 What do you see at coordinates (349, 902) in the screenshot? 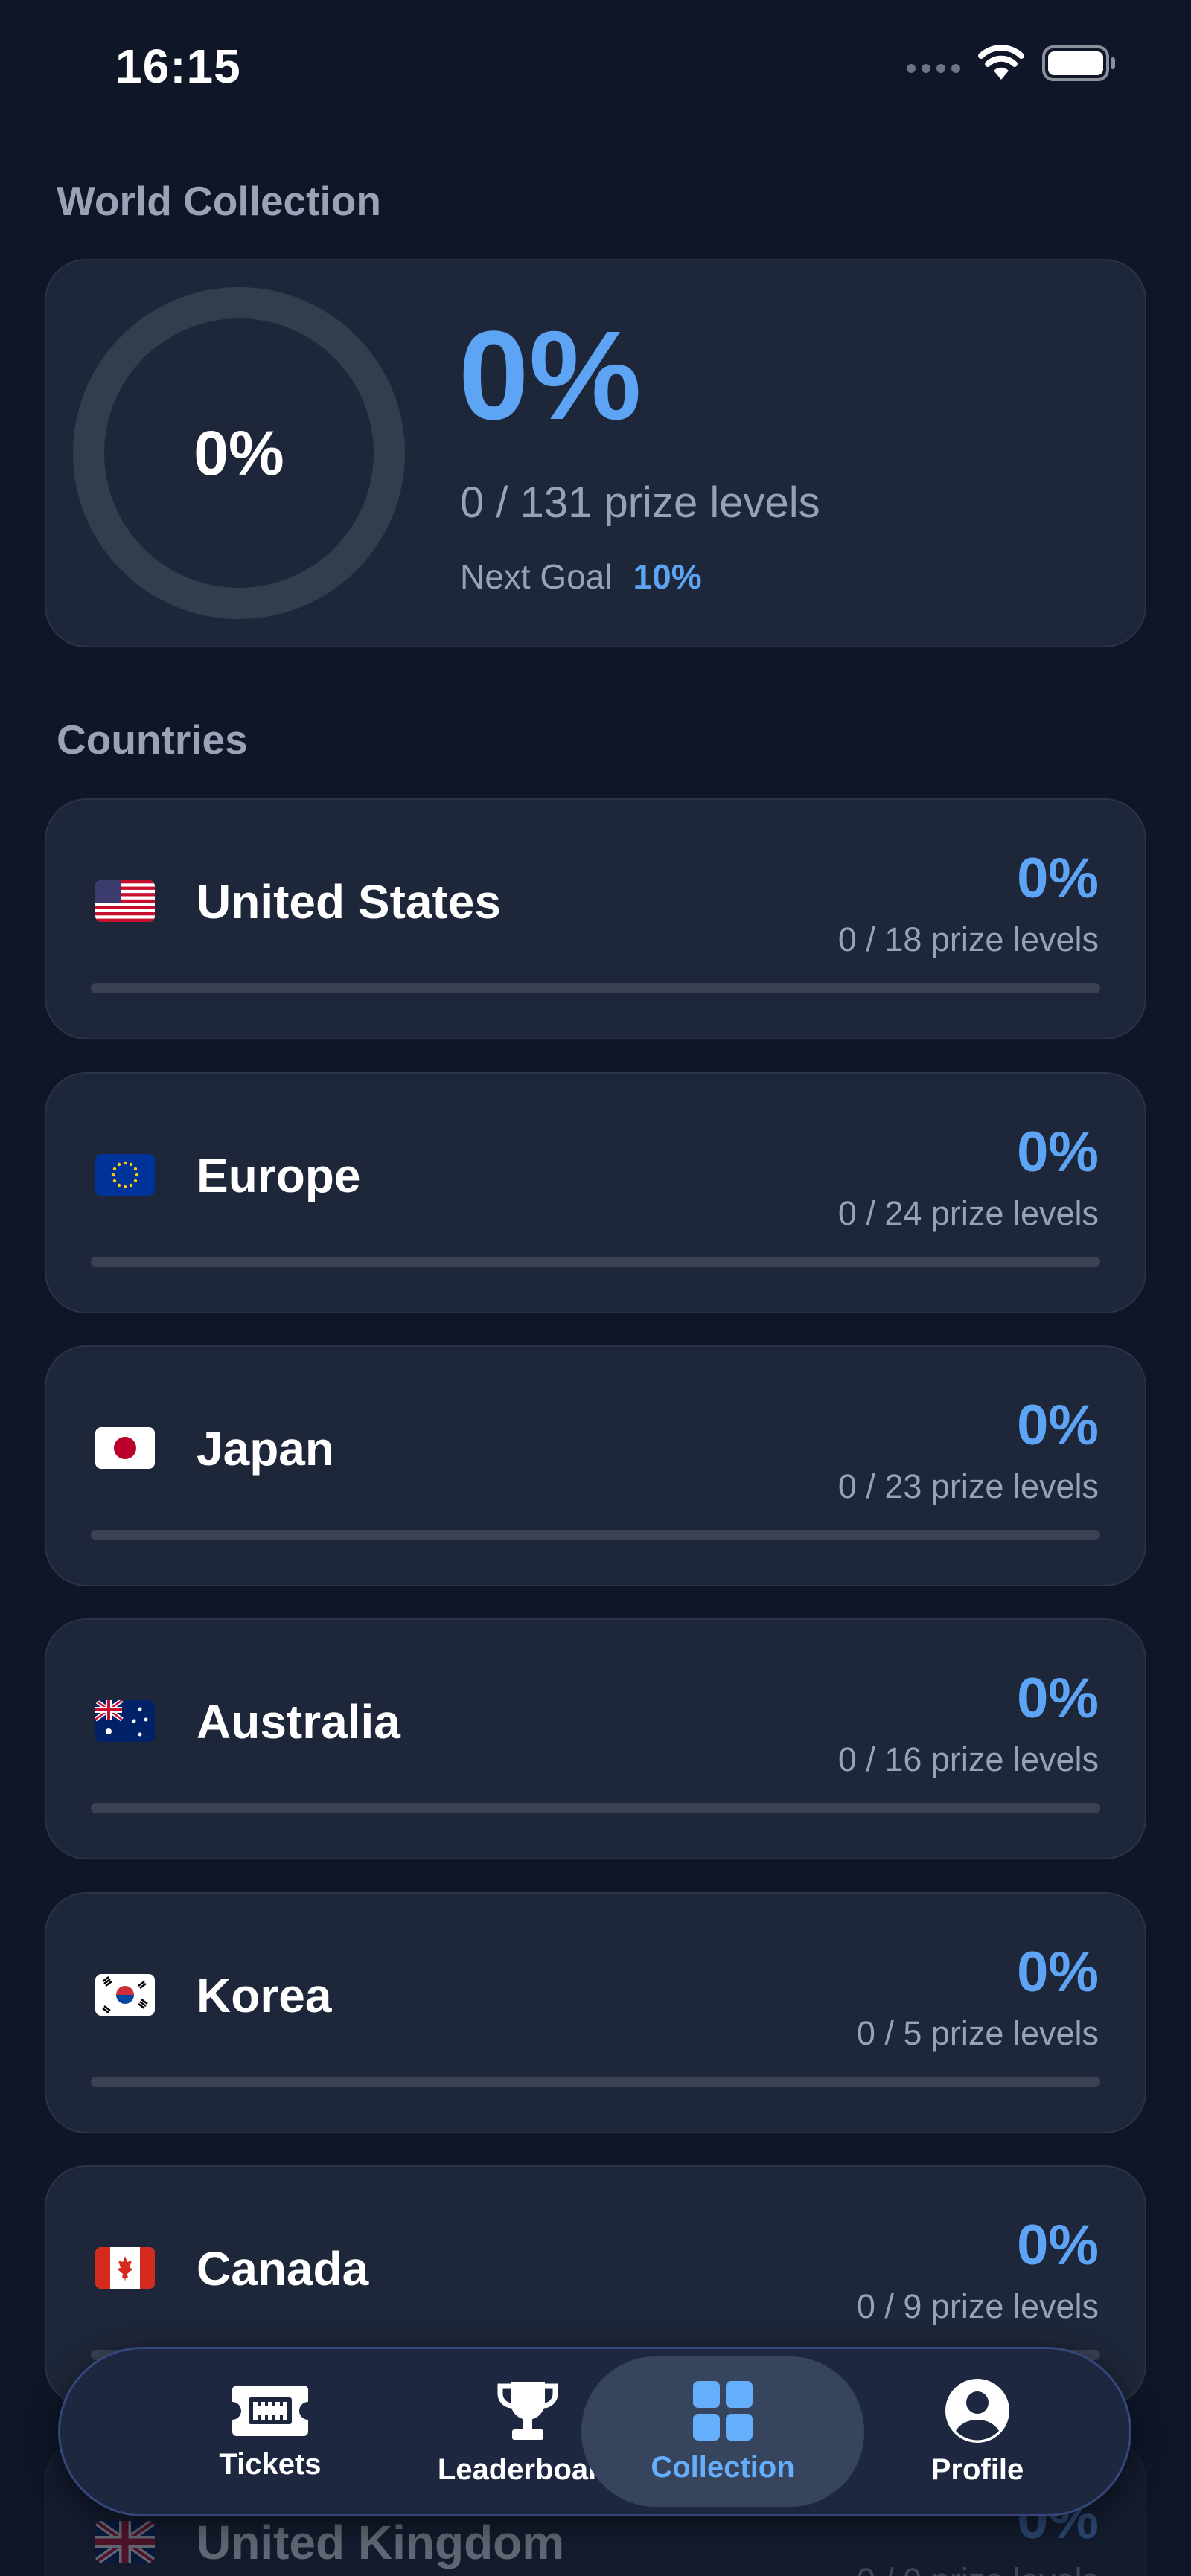
I see `country-name: United States` at bounding box center [349, 902].